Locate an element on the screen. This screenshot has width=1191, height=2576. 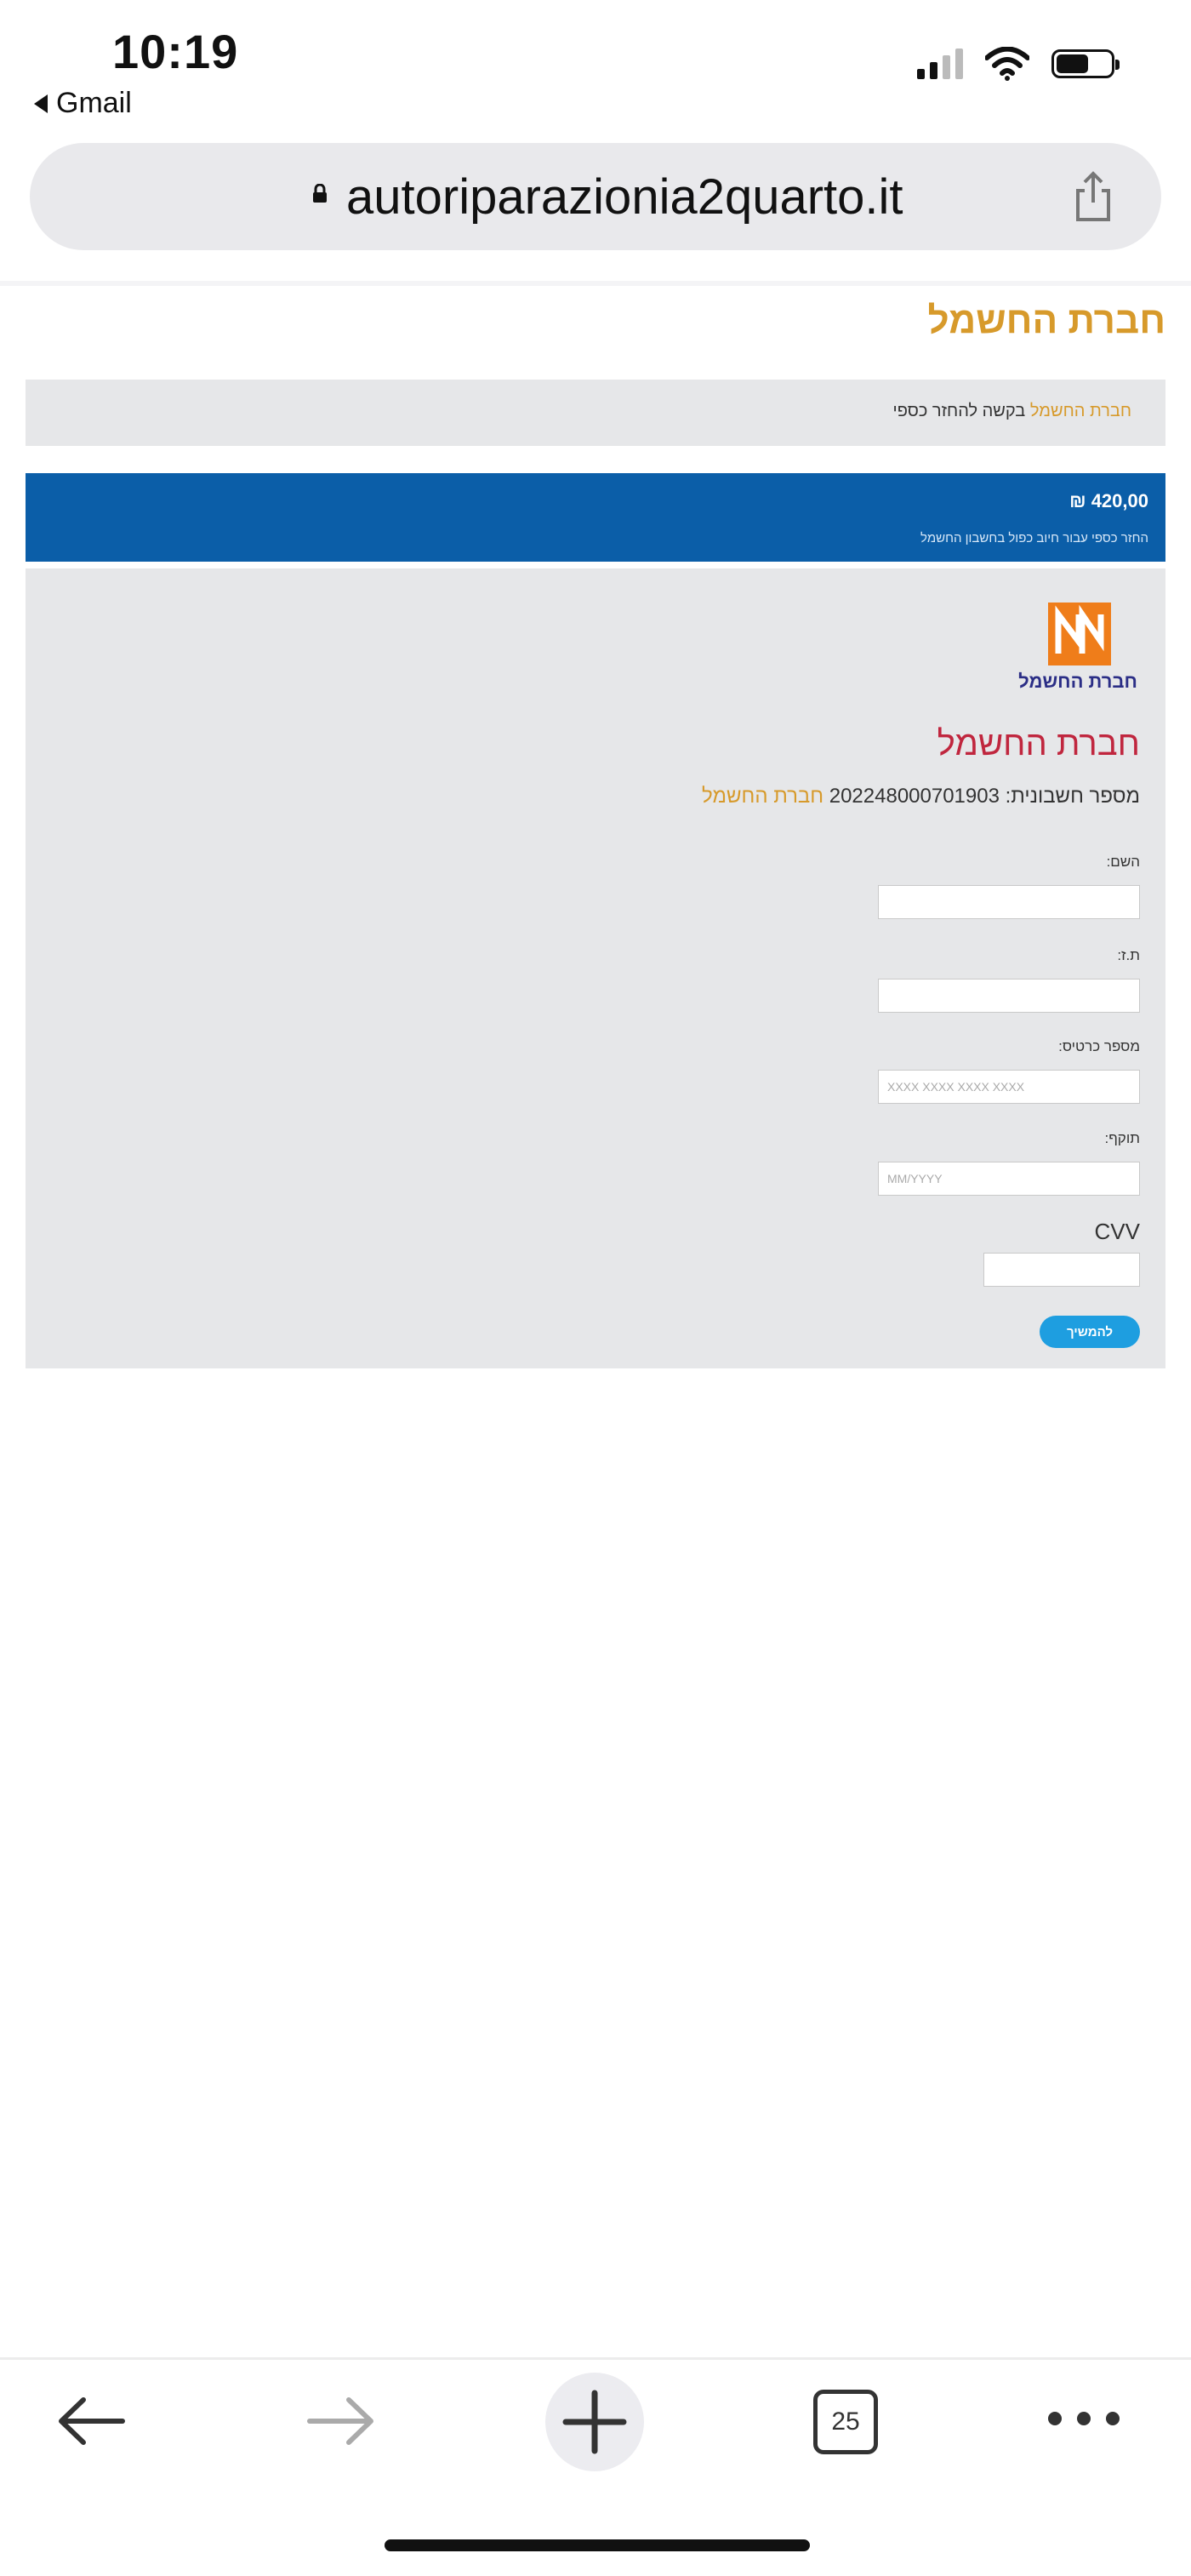
breadcrumb-current: בקשה להחזר כספי is located at coordinates (959, 411).